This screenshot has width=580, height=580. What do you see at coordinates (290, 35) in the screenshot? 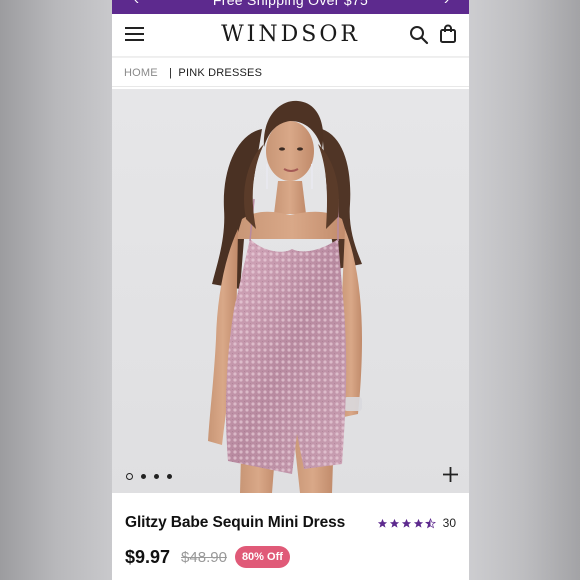
I see `site-header: WINDSOR` at bounding box center [290, 35].